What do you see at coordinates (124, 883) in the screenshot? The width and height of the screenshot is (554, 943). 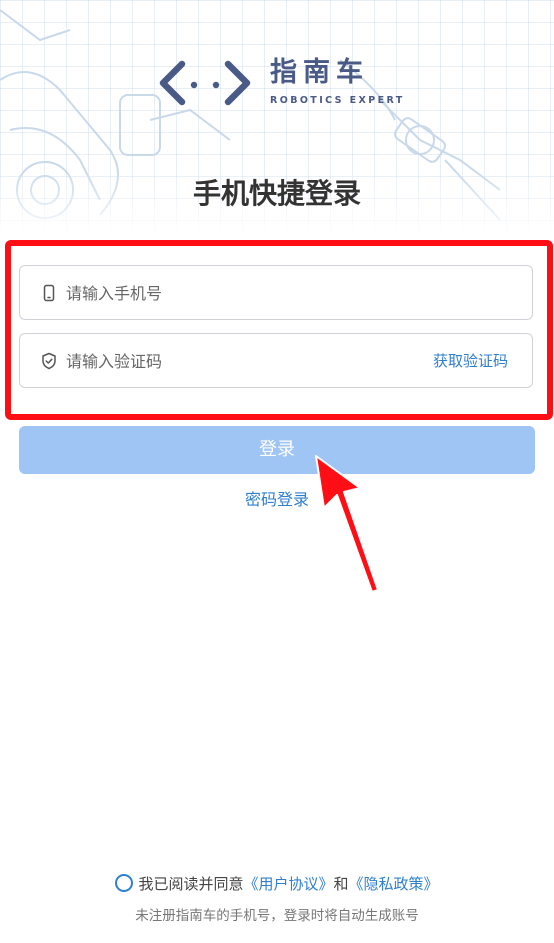 I see `agree-radio` at bounding box center [124, 883].